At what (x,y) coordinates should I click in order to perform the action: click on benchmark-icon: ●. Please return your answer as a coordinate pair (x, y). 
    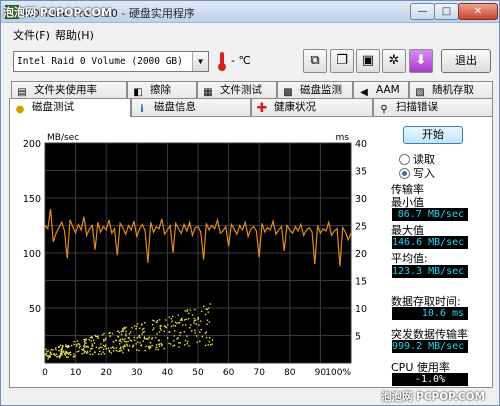
    Looking at the image, I should click on (20, 109).